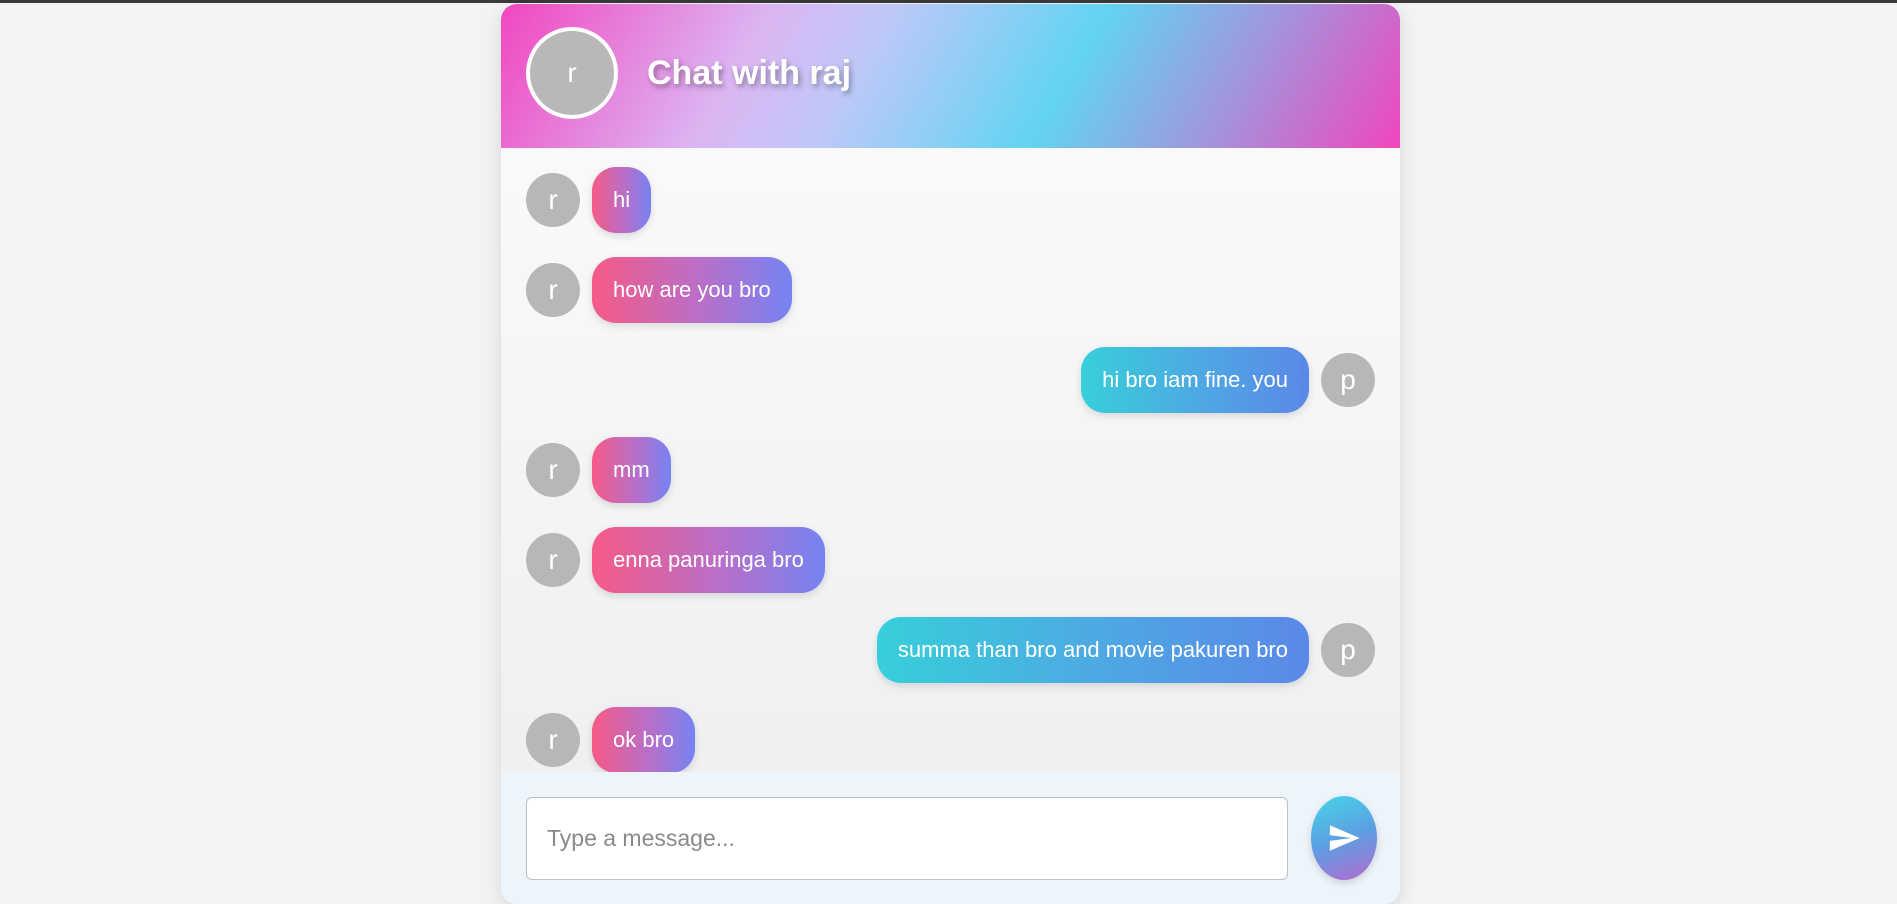 The width and height of the screenshot is (1897, 904). Describe the element at coordinates (950, 739) in the screenshot. I see `message-row-incoming: r ok bro` at that location.